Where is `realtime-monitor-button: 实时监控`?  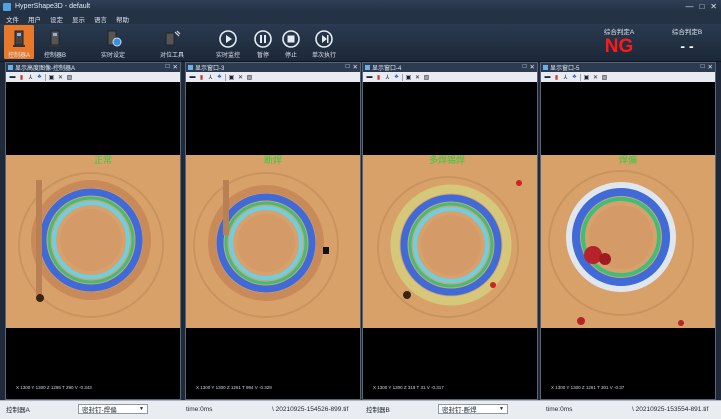
realtime-monitor-button: 实时监控 is located at coordinates (228, 42).